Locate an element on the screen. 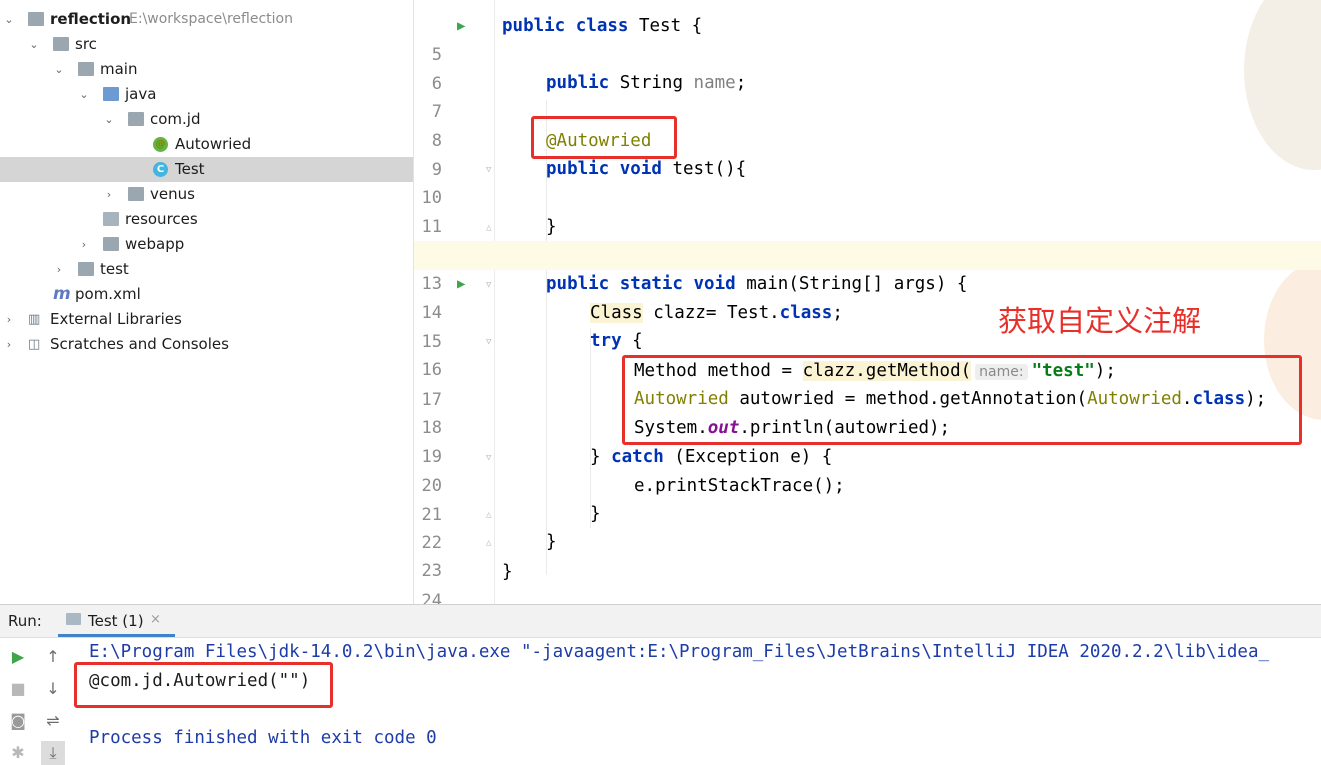 The image size is (1321, 765). scroll-to-end-icon: ⤓ is located at coordinates (53, 753).